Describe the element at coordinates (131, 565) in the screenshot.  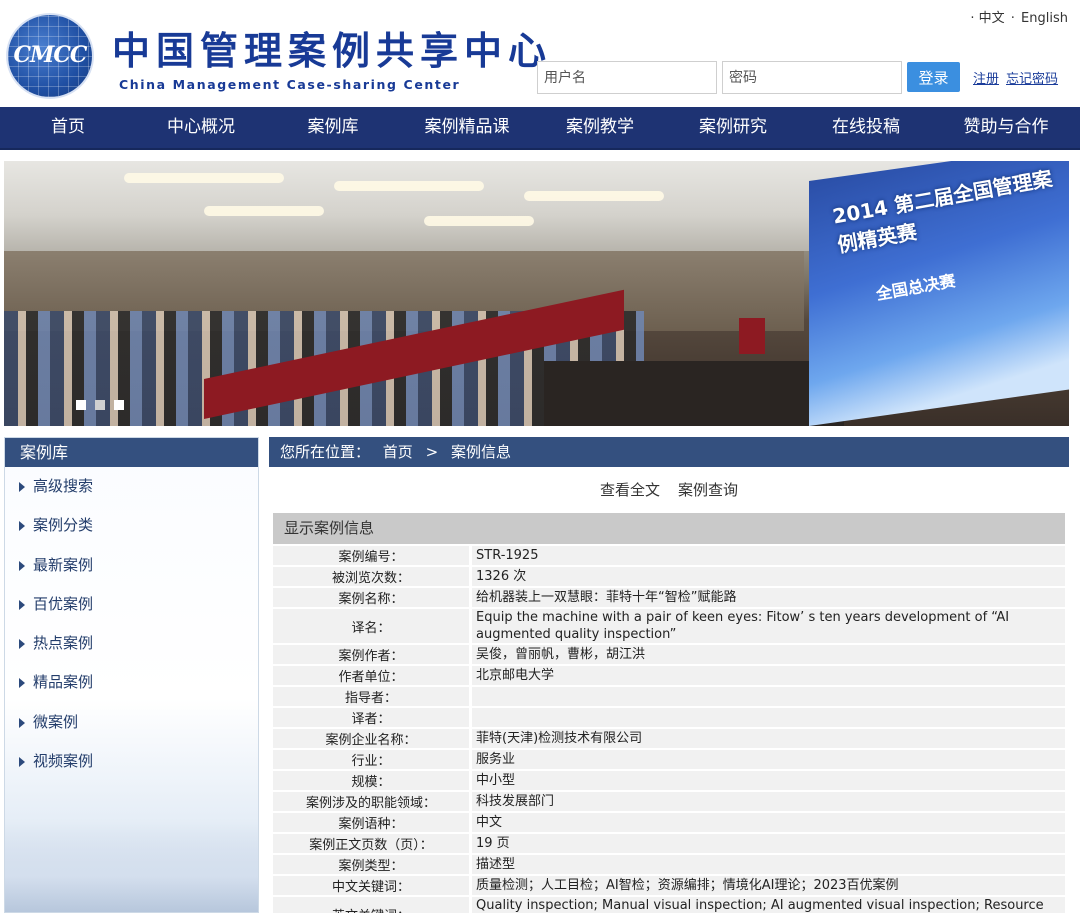
I see `sidebar-item-latest: 最新案例` at that location.